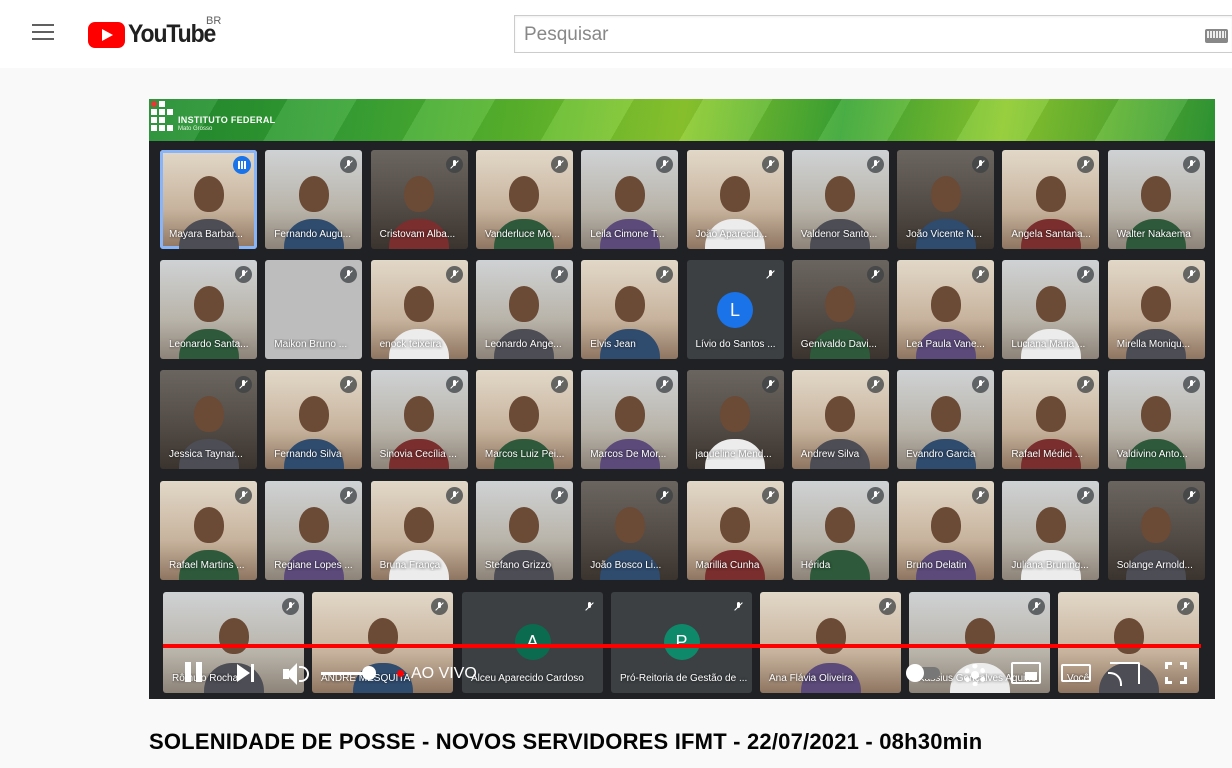  I want to click on live-label: AO VIVO, so click(444, 674).